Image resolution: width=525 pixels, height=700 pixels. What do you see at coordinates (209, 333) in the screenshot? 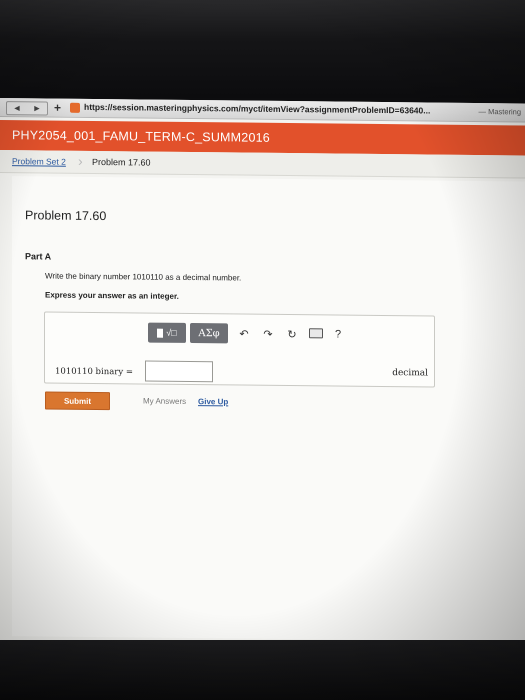
I see `greek-symbols-button: ΑΣφ` at bounding box center [209, 333].